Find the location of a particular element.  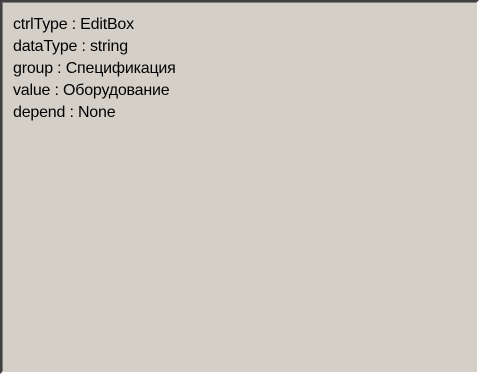

property-key: value is located at coordinates (32, 90).